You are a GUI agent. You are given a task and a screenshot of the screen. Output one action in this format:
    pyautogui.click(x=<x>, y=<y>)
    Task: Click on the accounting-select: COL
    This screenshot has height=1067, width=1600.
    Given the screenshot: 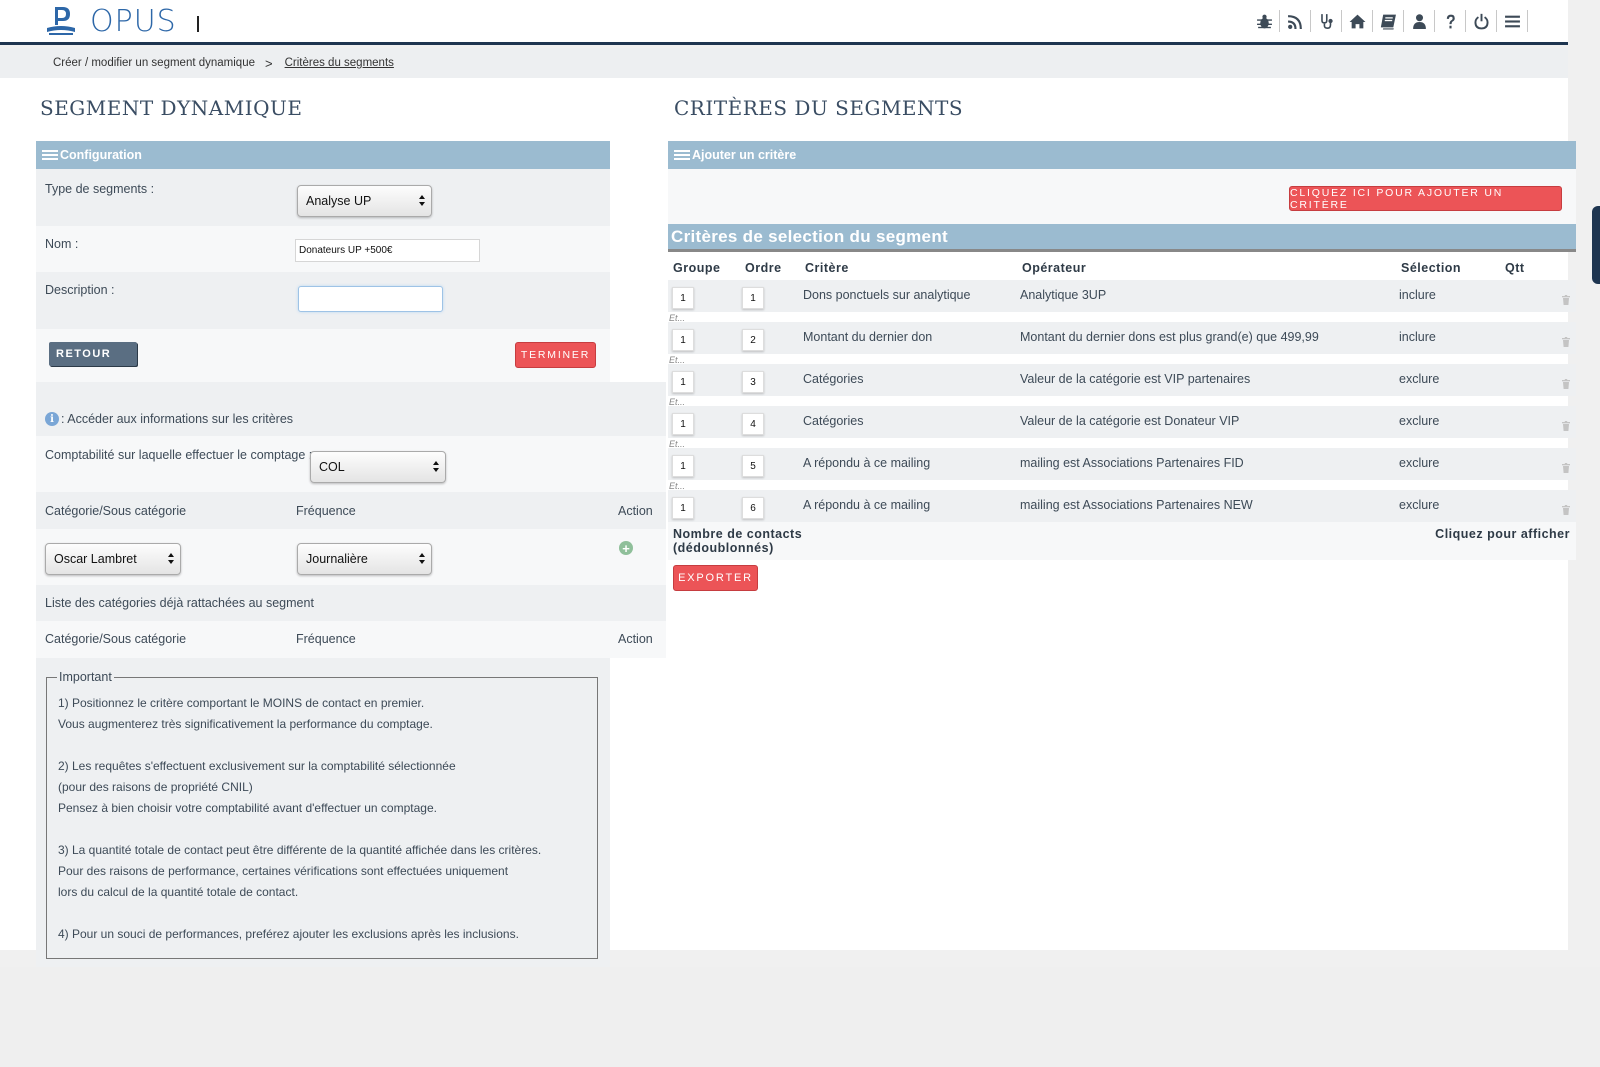 What is the action you would take?
    pyautogui.click(x=378, y=467)
    